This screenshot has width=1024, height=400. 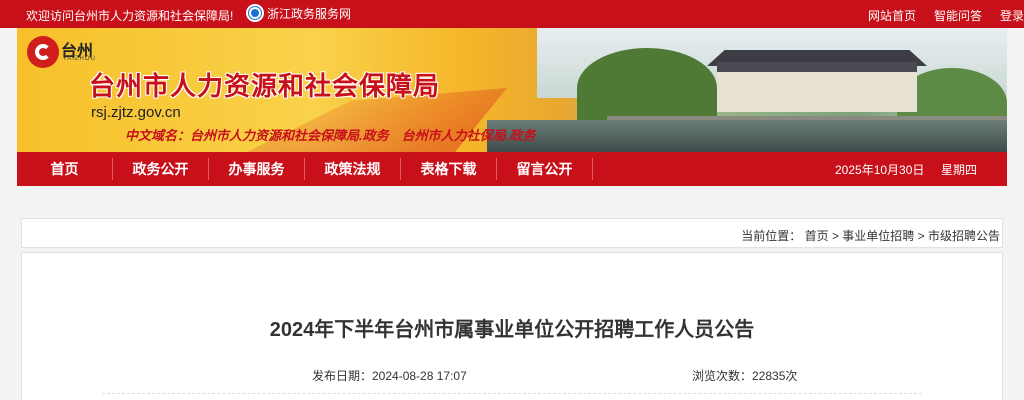 I want to click on logo-subtext: TAIZHOU, so click(x=79, y=59).